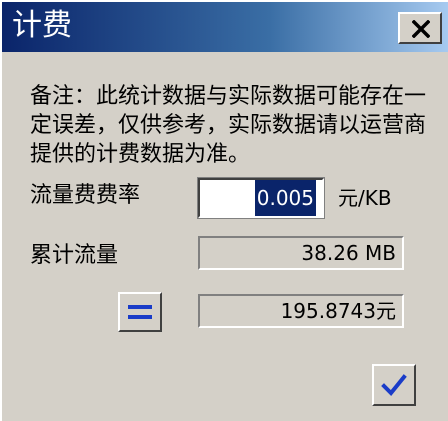  I want to click on rate-label: 流量费费率, so click(85, 195).